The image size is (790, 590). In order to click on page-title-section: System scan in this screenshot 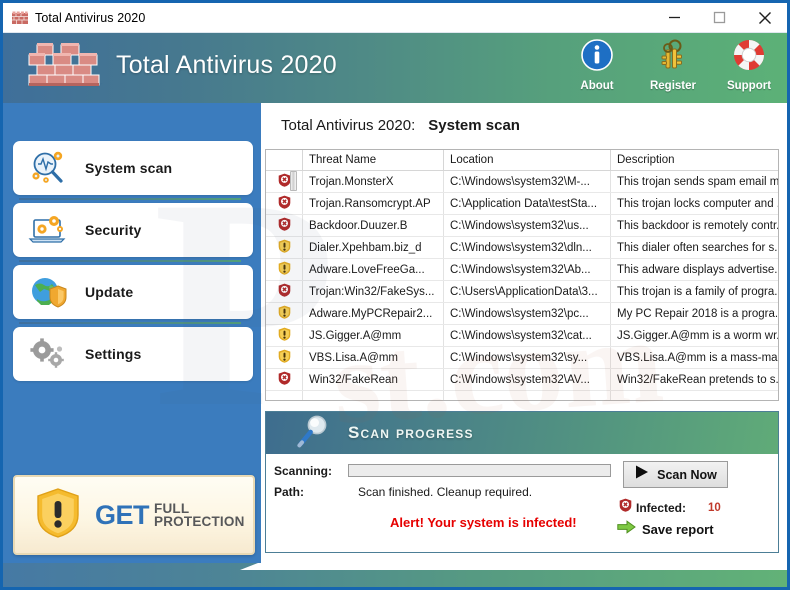, I will do `click(474, 125)`.